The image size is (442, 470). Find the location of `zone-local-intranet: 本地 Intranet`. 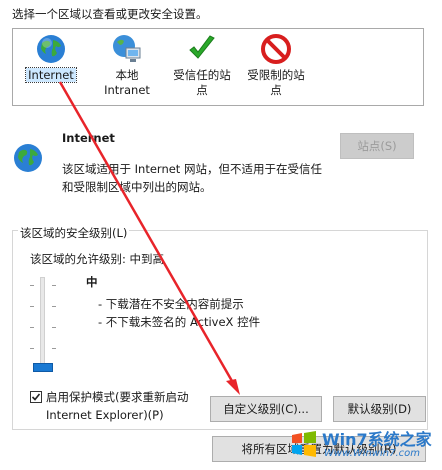

zone-local-intranet: 本地 Intranet is located at coordinates (127, 65).